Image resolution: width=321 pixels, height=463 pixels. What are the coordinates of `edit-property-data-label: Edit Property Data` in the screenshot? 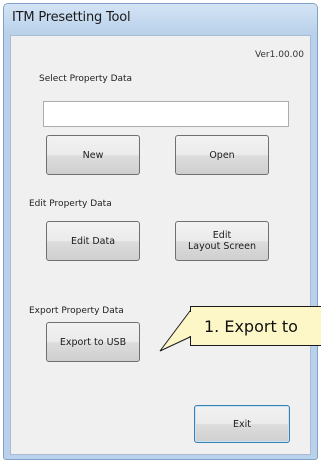 It's located at (70, 204).